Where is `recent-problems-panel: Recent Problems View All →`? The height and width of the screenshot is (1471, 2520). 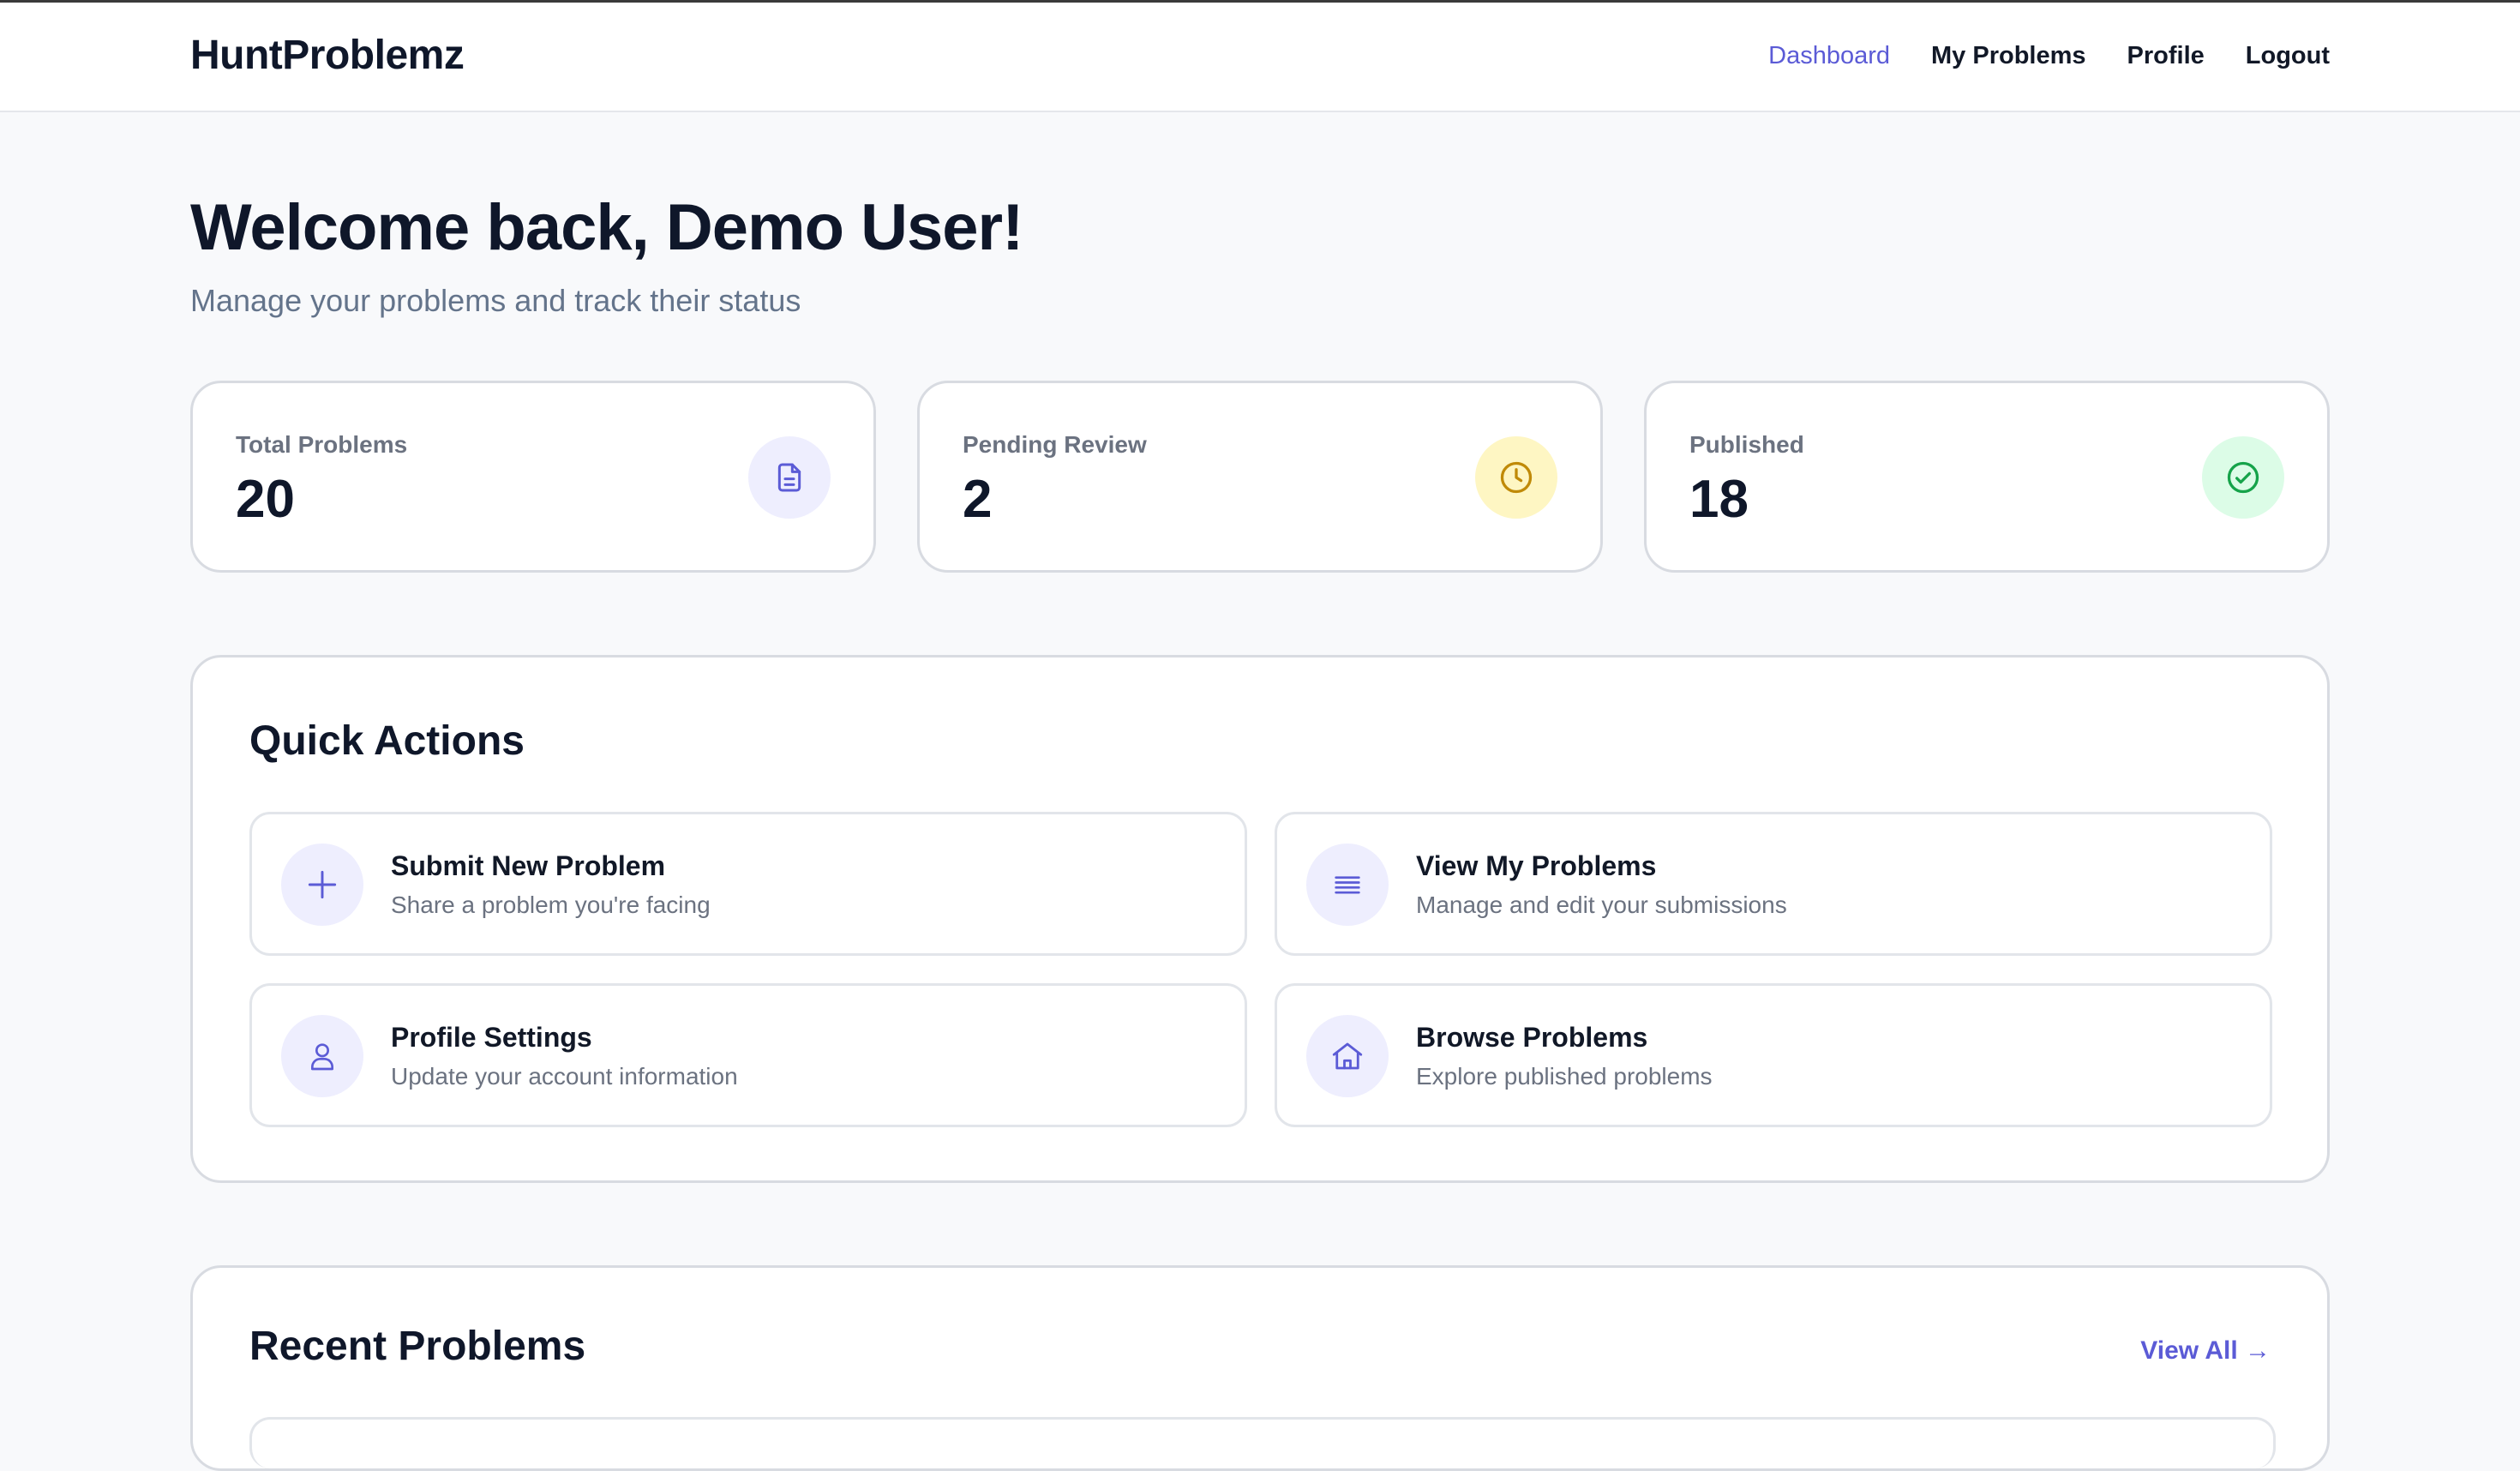 recent-problems-panel: Recent Problems View All → is located at coordinates (1260, 1368).